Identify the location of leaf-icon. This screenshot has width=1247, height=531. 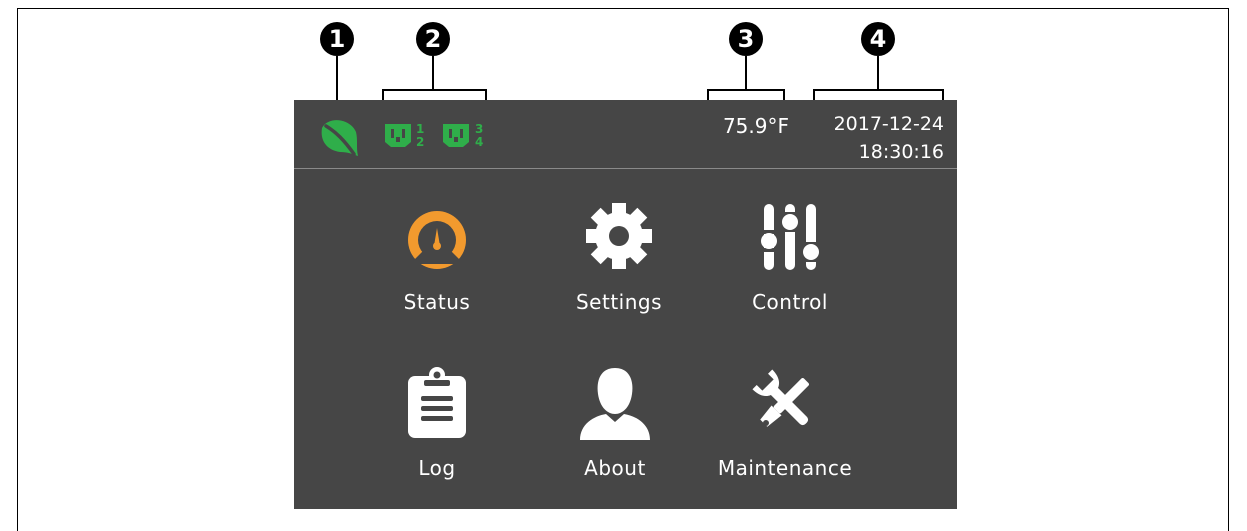
(339, 138).